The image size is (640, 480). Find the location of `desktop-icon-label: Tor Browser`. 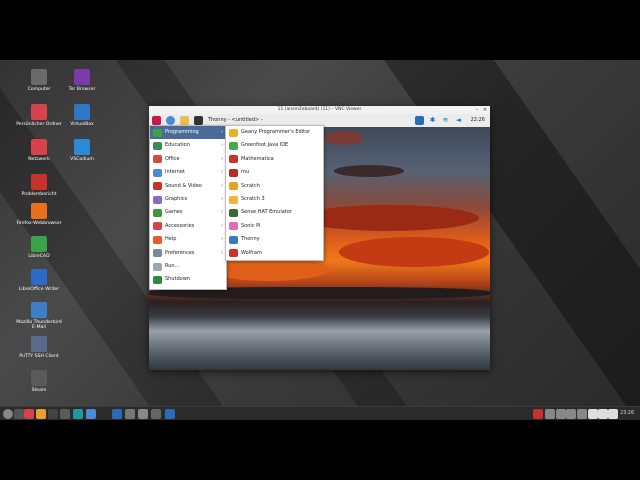

desktop-icon-label: Tor Browser is located at coordinates (82, 89).